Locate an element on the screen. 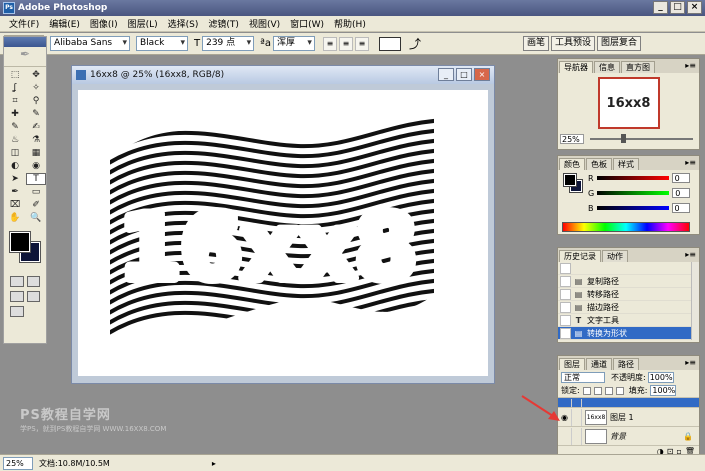 Image resolution: width=705 pixels, height=471 pixels. doc-close-button: × is located at coordinates (482, 74).